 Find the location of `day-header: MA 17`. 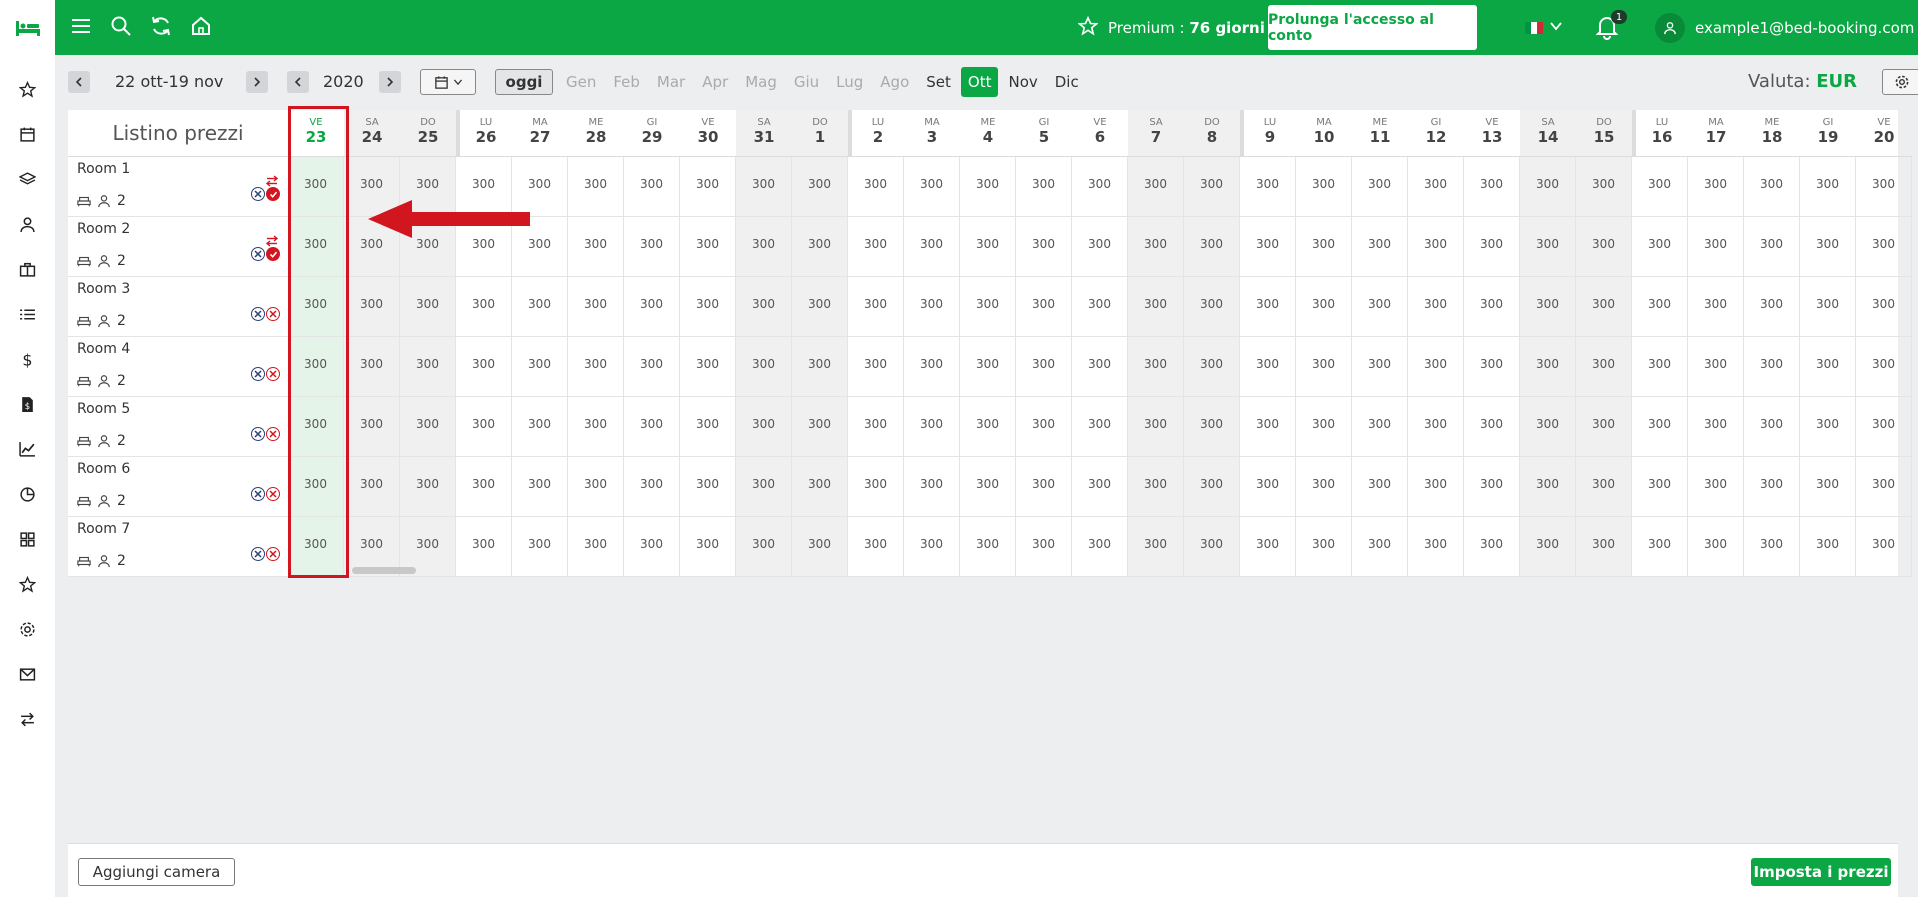

day-header: MA 17 is located at coordinates (1716, 133).